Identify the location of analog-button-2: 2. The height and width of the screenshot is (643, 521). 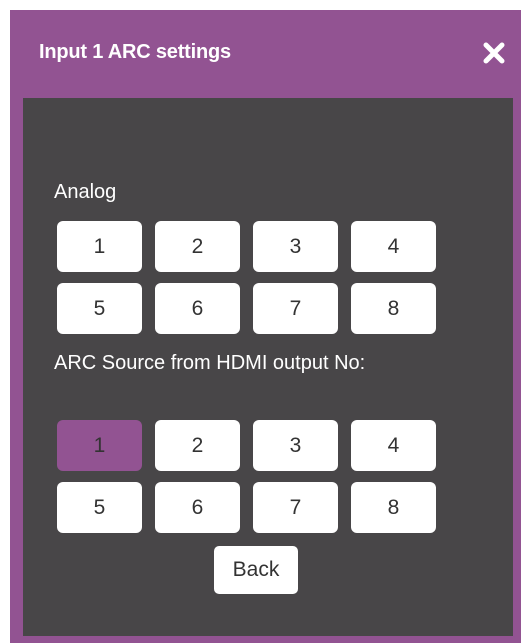
(197, 246).